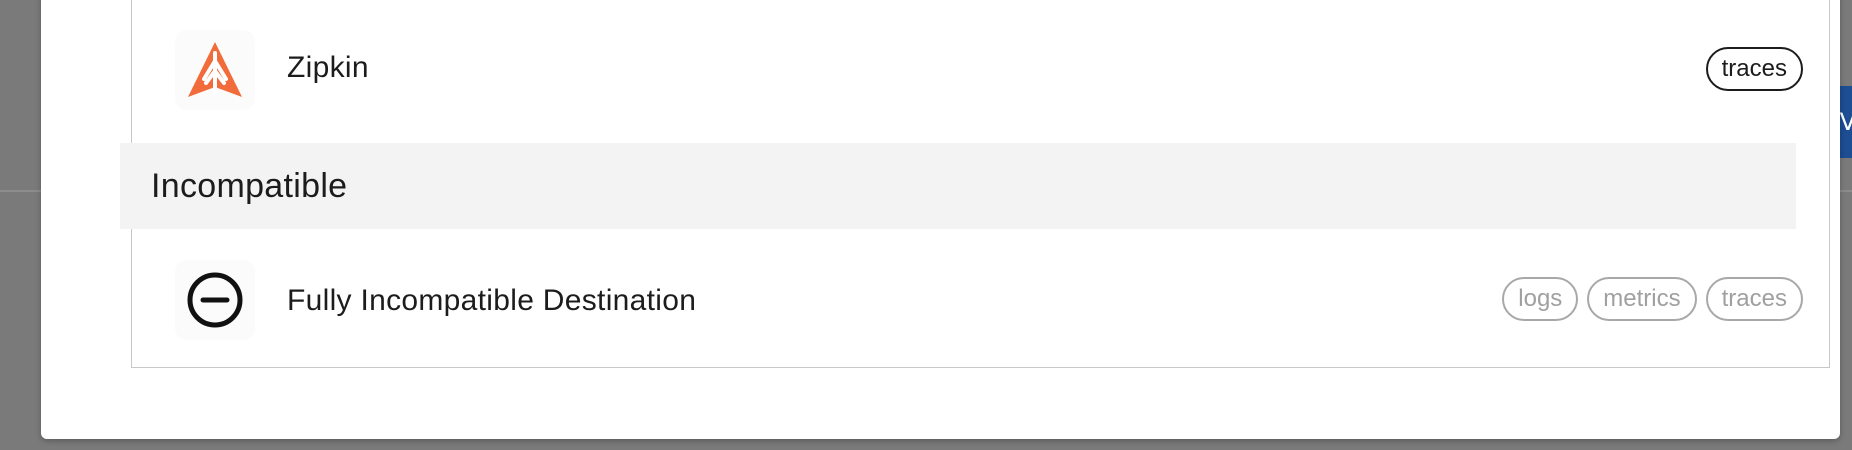 The height and width of the screenshot is (450, 1852). What do you see at coordinates (215, 300) in the screenshot?
I see `minus-circle-icon` at bounding box center [215, 300].